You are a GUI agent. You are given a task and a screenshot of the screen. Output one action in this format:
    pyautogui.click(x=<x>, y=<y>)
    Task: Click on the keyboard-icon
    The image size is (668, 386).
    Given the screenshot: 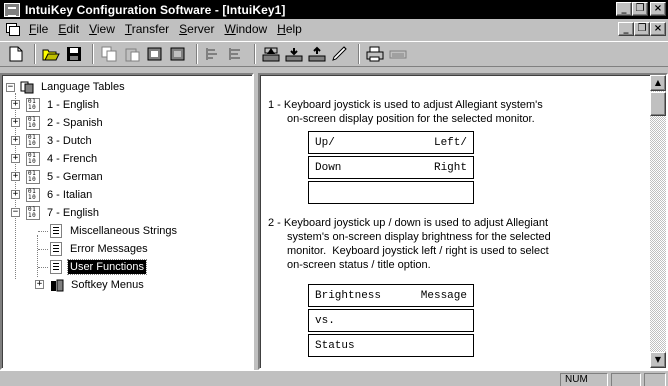 What is the action you would take?
    pyautogui.click(x=398, y=54)
    